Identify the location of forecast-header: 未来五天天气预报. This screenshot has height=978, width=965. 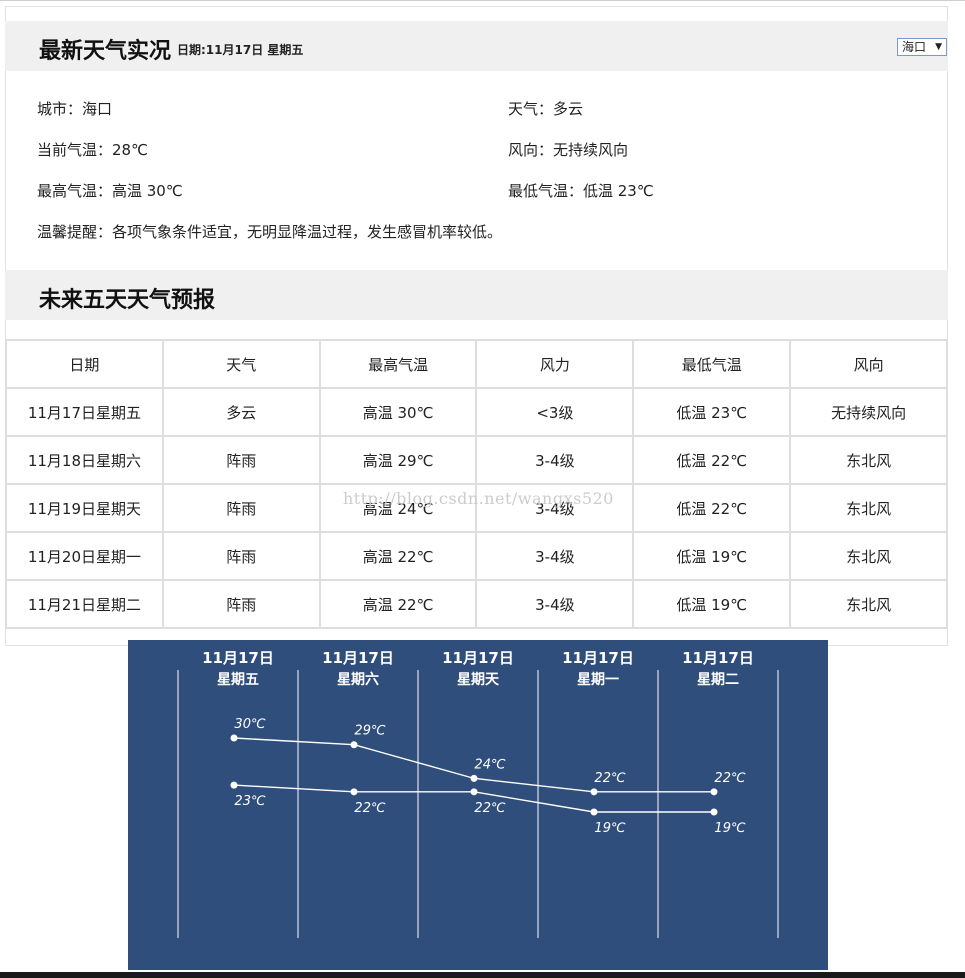
(476, 295).